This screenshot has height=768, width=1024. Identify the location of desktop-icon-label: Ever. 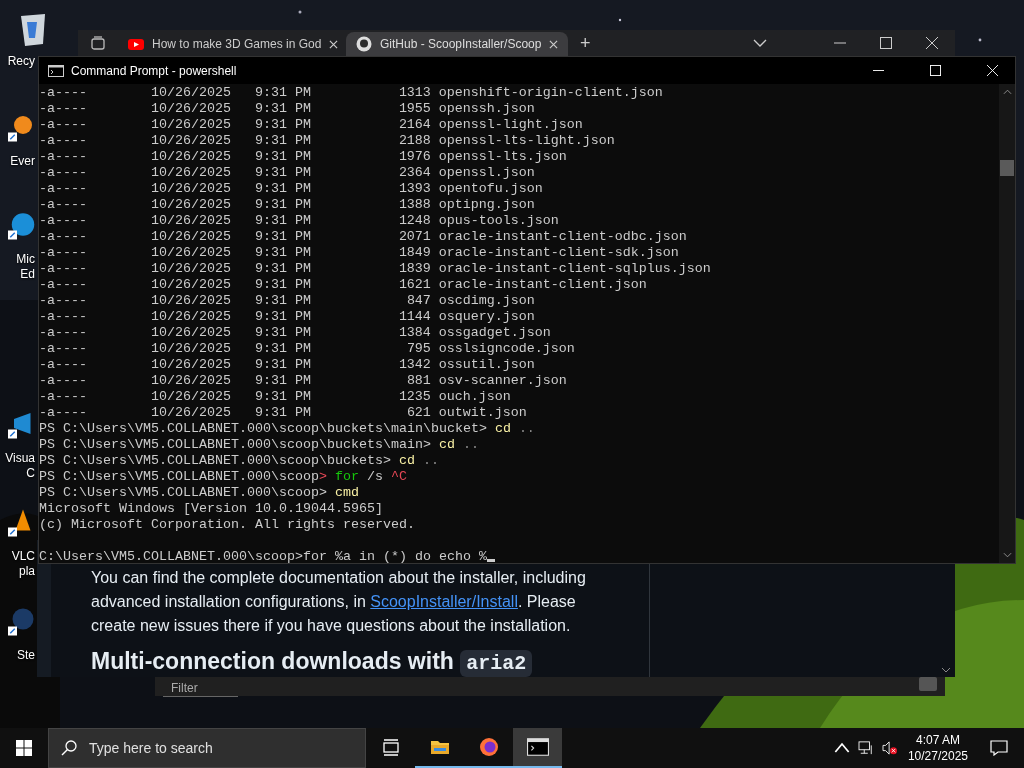
(22, 161).